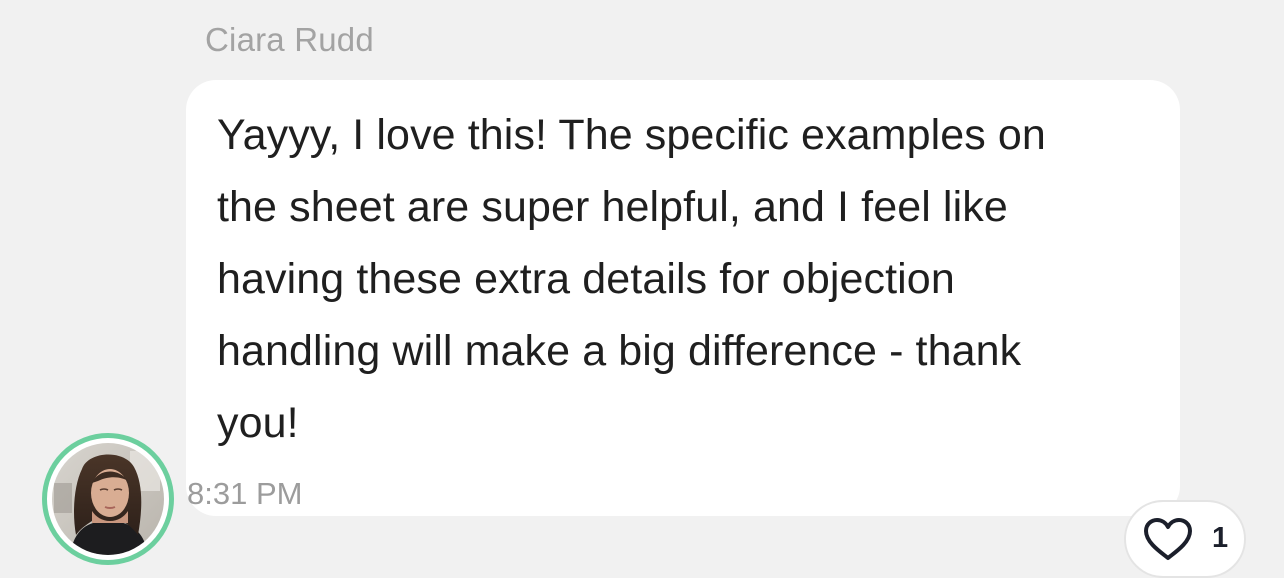  I want to click on heart-outline-icon, so click(1168, 539).